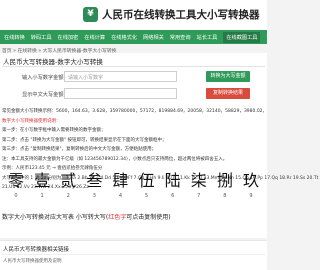 The width and height of the screenshot is (320, 270). What do you see at coordinates (15, 180) in the screenshot?
I see `uppercase-char: 零` at bounding box center [15, 180].